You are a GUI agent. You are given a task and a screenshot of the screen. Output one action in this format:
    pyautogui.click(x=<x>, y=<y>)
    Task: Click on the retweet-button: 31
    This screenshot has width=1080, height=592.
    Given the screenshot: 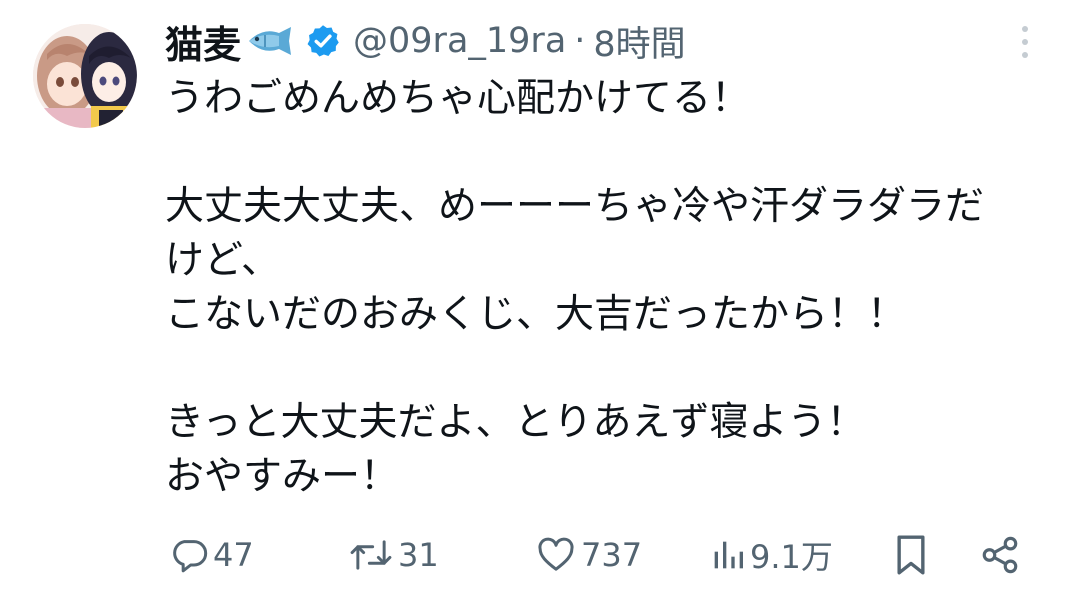 What is the action you would take?
    pyautogui.click(x=393, y=555)
    